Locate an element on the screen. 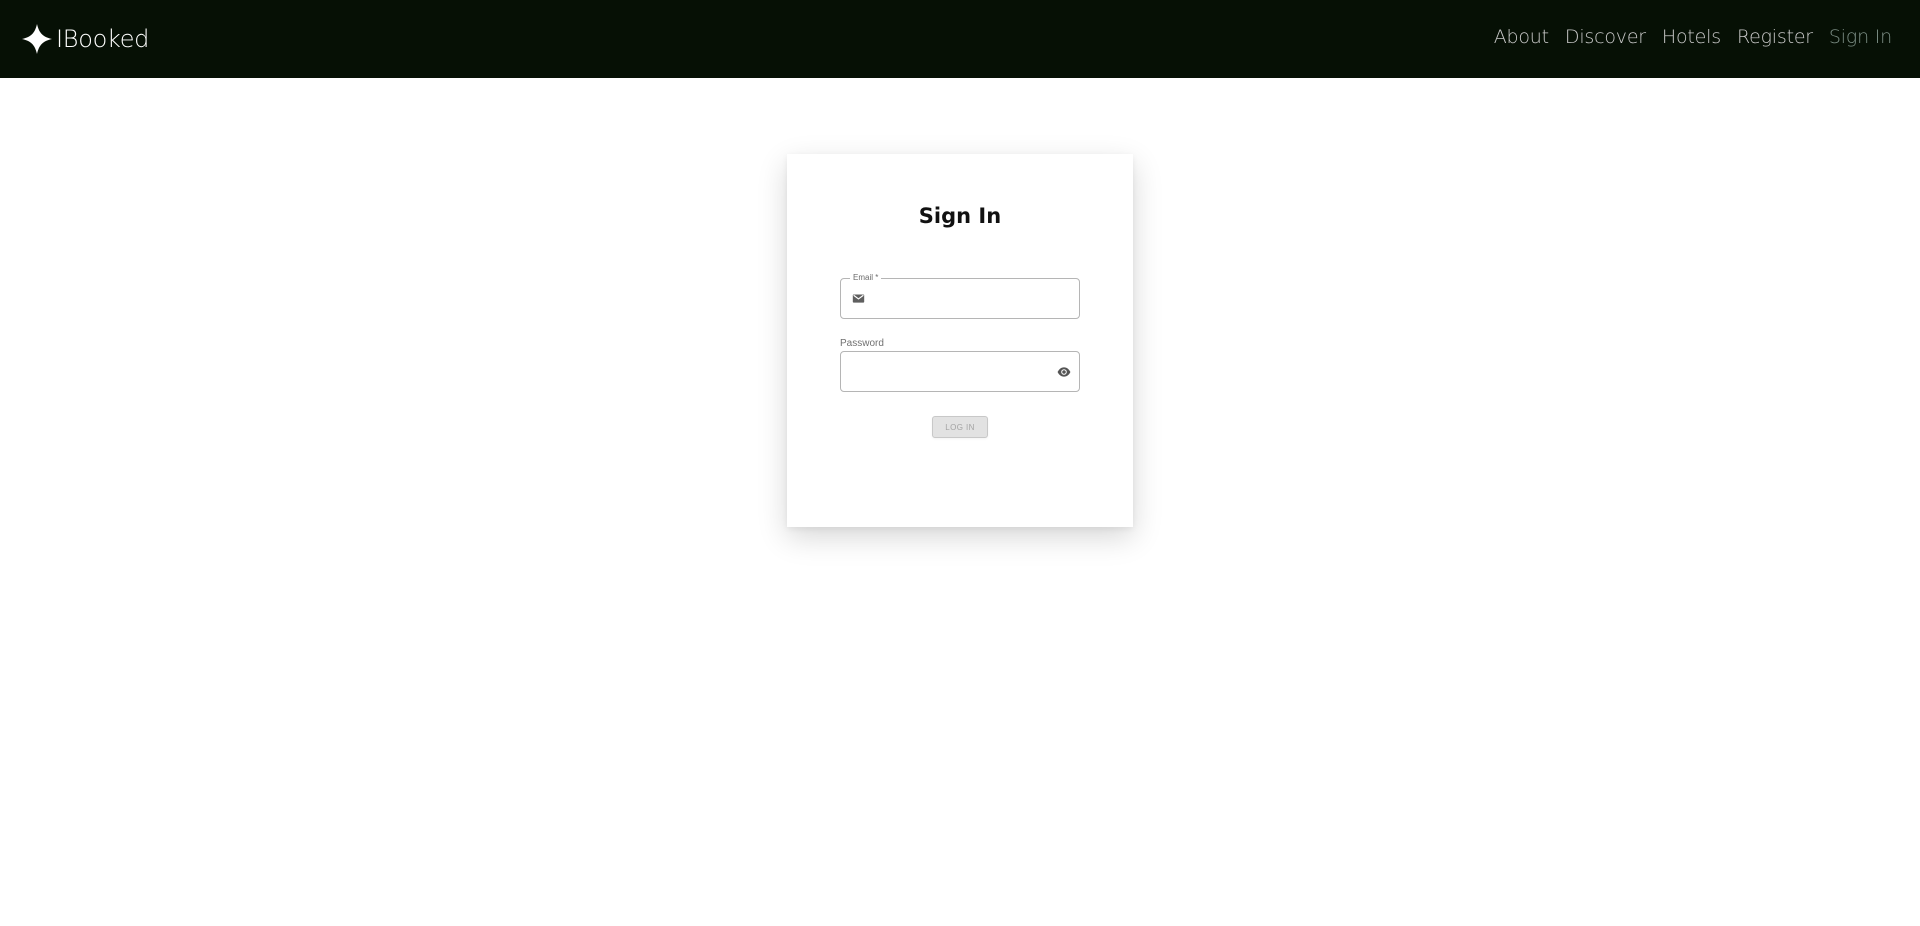 This screenshot has width=1920, height=926. nav-sign-in-link: Sign In is located at coordinates (1860, 37).